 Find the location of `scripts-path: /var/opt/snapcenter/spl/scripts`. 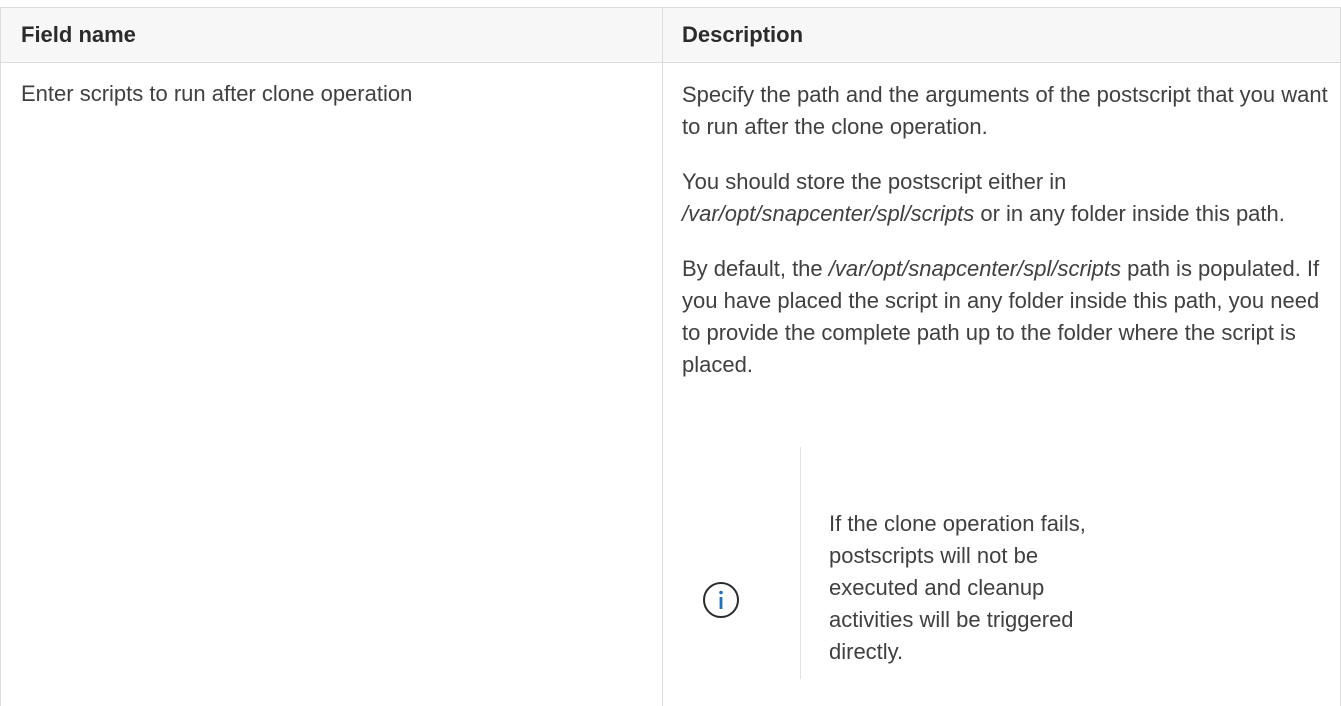

scripts-path: /var/opt/snapcenter/spl/scripts is located at coordinates (828, 213).